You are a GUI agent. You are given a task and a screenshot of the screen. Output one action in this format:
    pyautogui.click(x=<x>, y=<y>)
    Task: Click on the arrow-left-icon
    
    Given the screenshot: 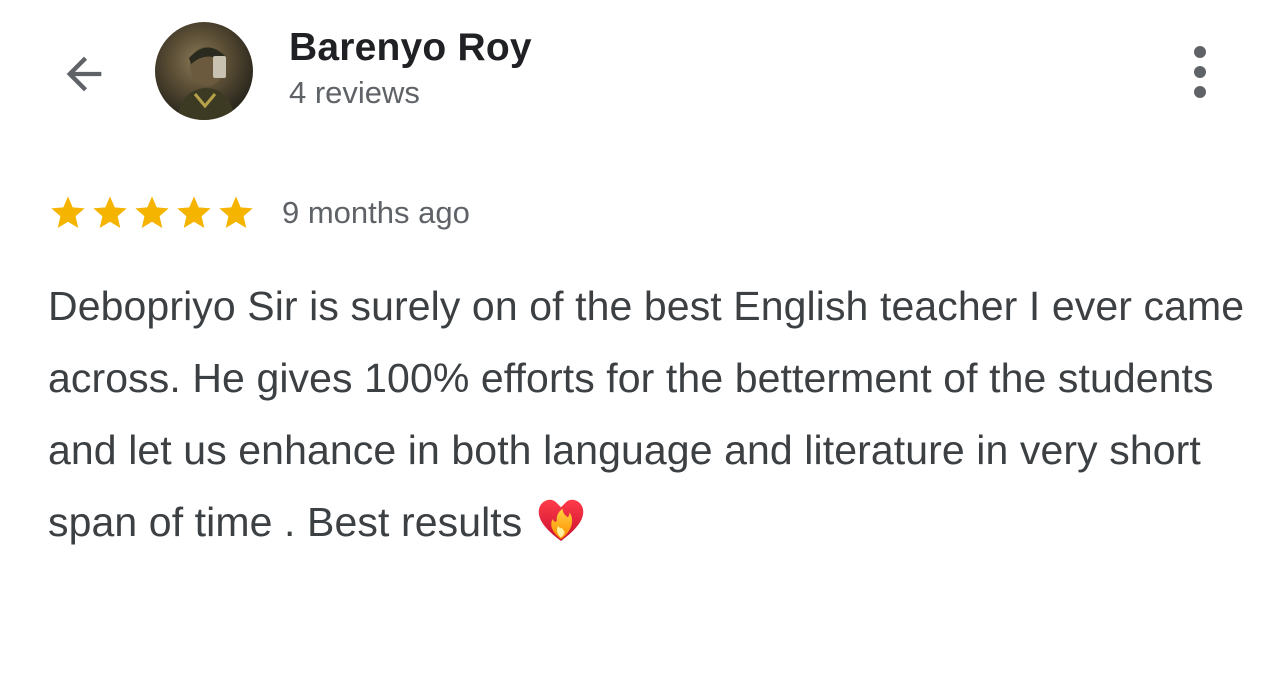 What is the action you would take?
    pyautogui.click(x=84, y=74)
    